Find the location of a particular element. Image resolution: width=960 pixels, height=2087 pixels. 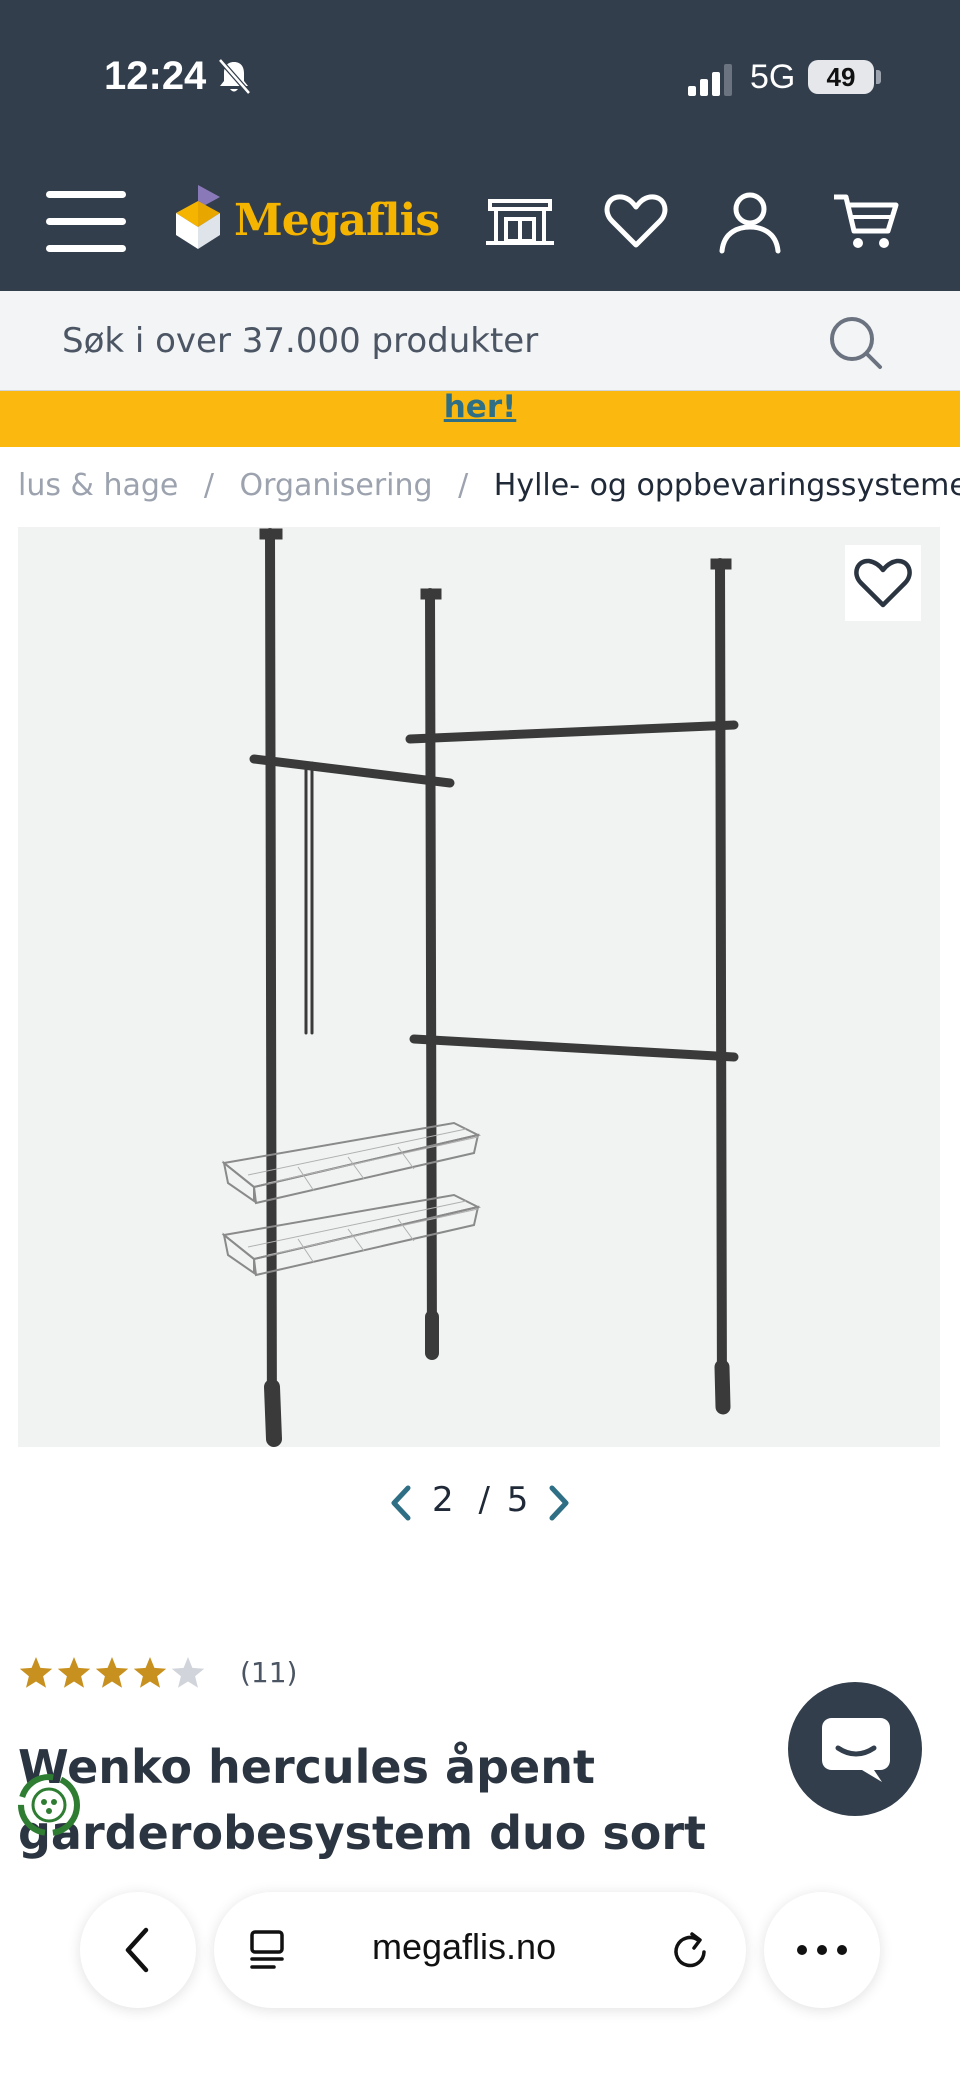

browser-back-button is located at coordinates (138, 1950).